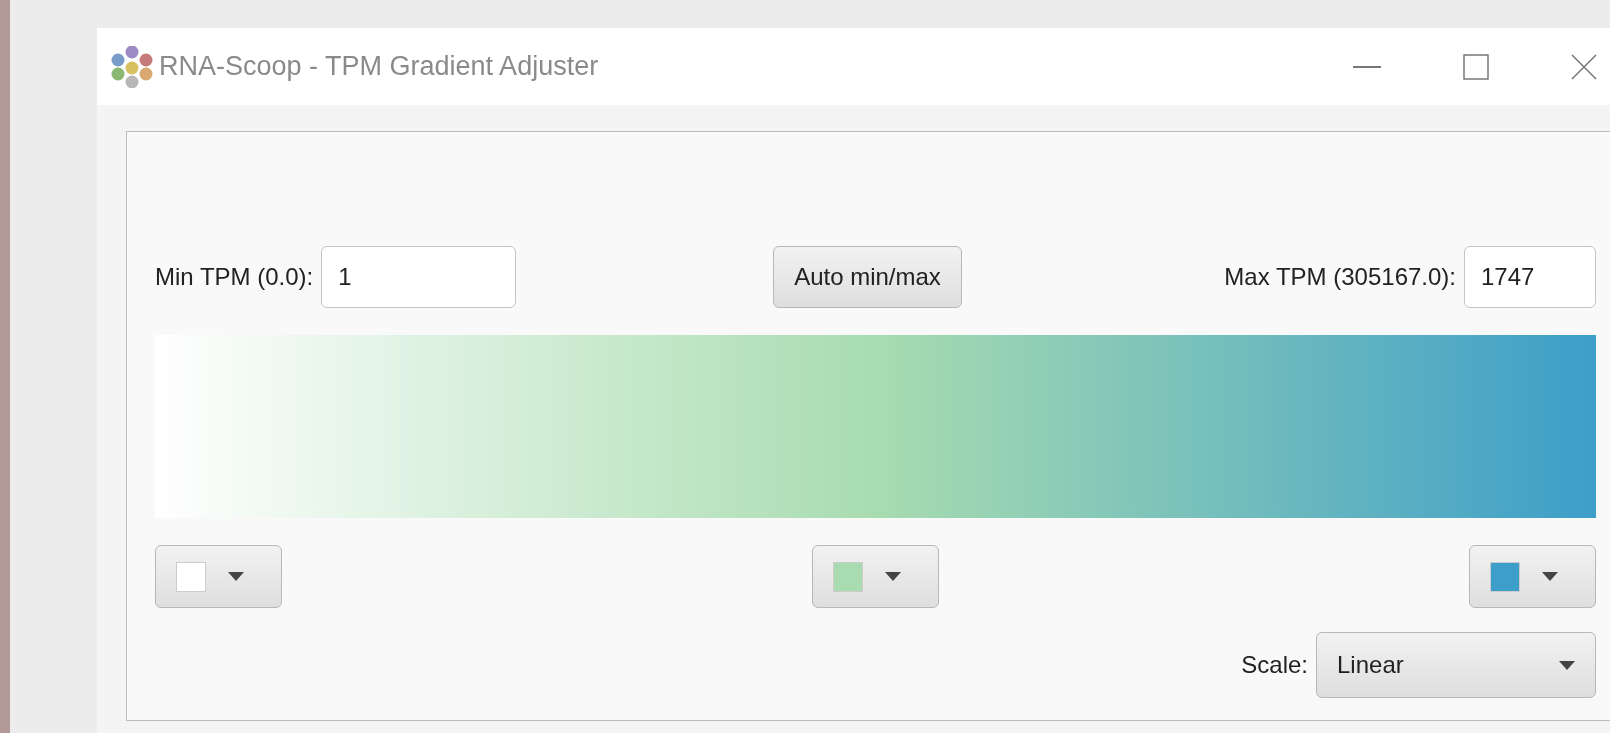 The width and height of the screenshot is (1610, 733). Describe the element at coordinates (419, 276) in the screenshot. I see `min-tpm-field: 1` at that location.